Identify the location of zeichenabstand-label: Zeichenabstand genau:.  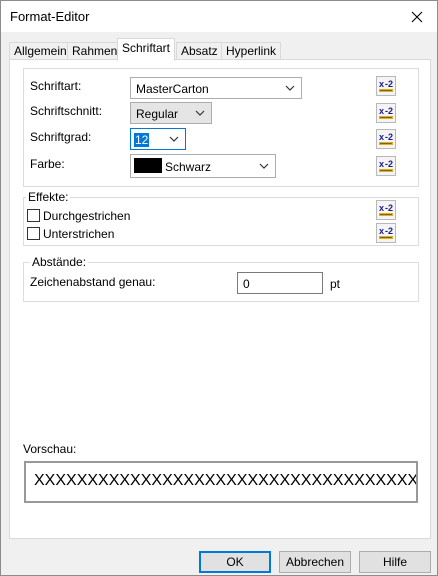
(93, 282).